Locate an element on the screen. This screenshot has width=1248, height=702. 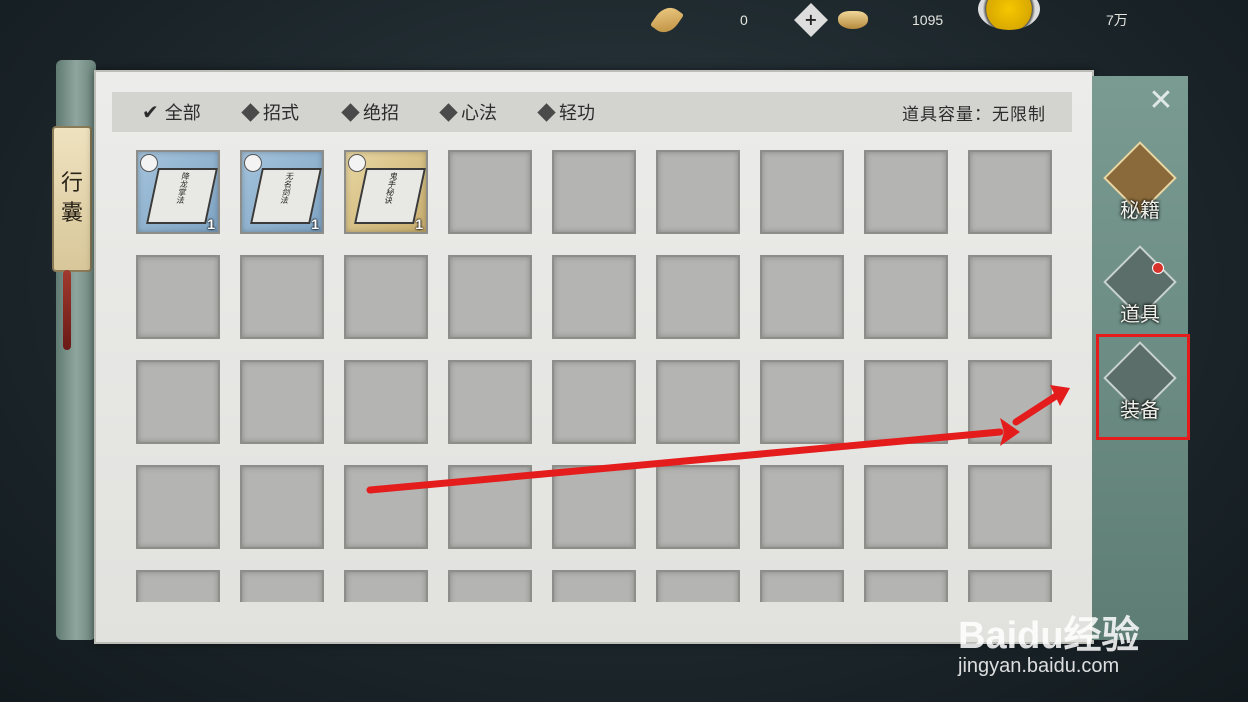
watermark: Baidu经验 jingyan.baidu.com is located at coordinates (1073, 641).